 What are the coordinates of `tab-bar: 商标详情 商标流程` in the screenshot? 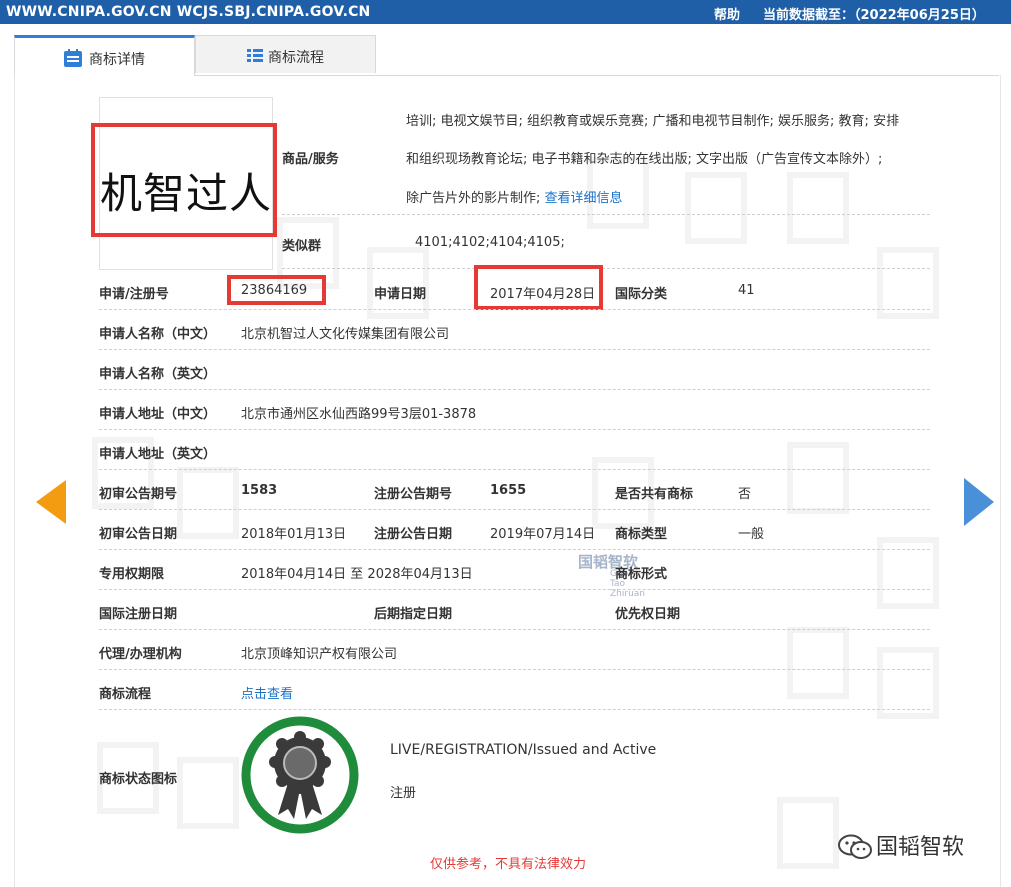 It's located at (506, 55).